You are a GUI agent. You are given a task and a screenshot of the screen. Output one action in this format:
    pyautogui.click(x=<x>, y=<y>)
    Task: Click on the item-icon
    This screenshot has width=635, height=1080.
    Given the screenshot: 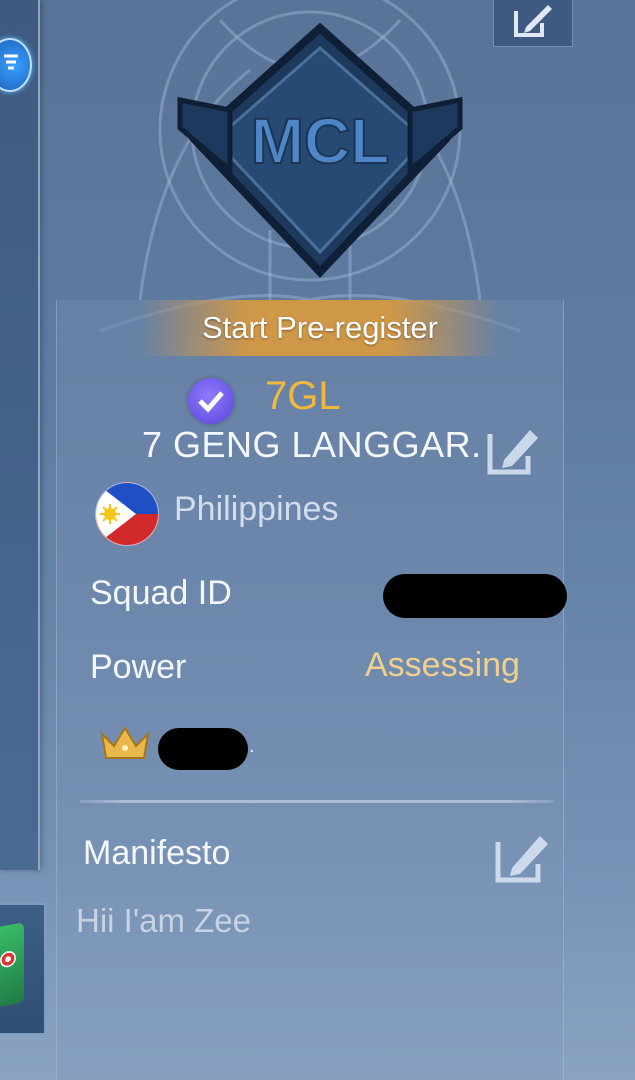 What is the action you would take?
    pyautogui.click(x=12, y=965)
    